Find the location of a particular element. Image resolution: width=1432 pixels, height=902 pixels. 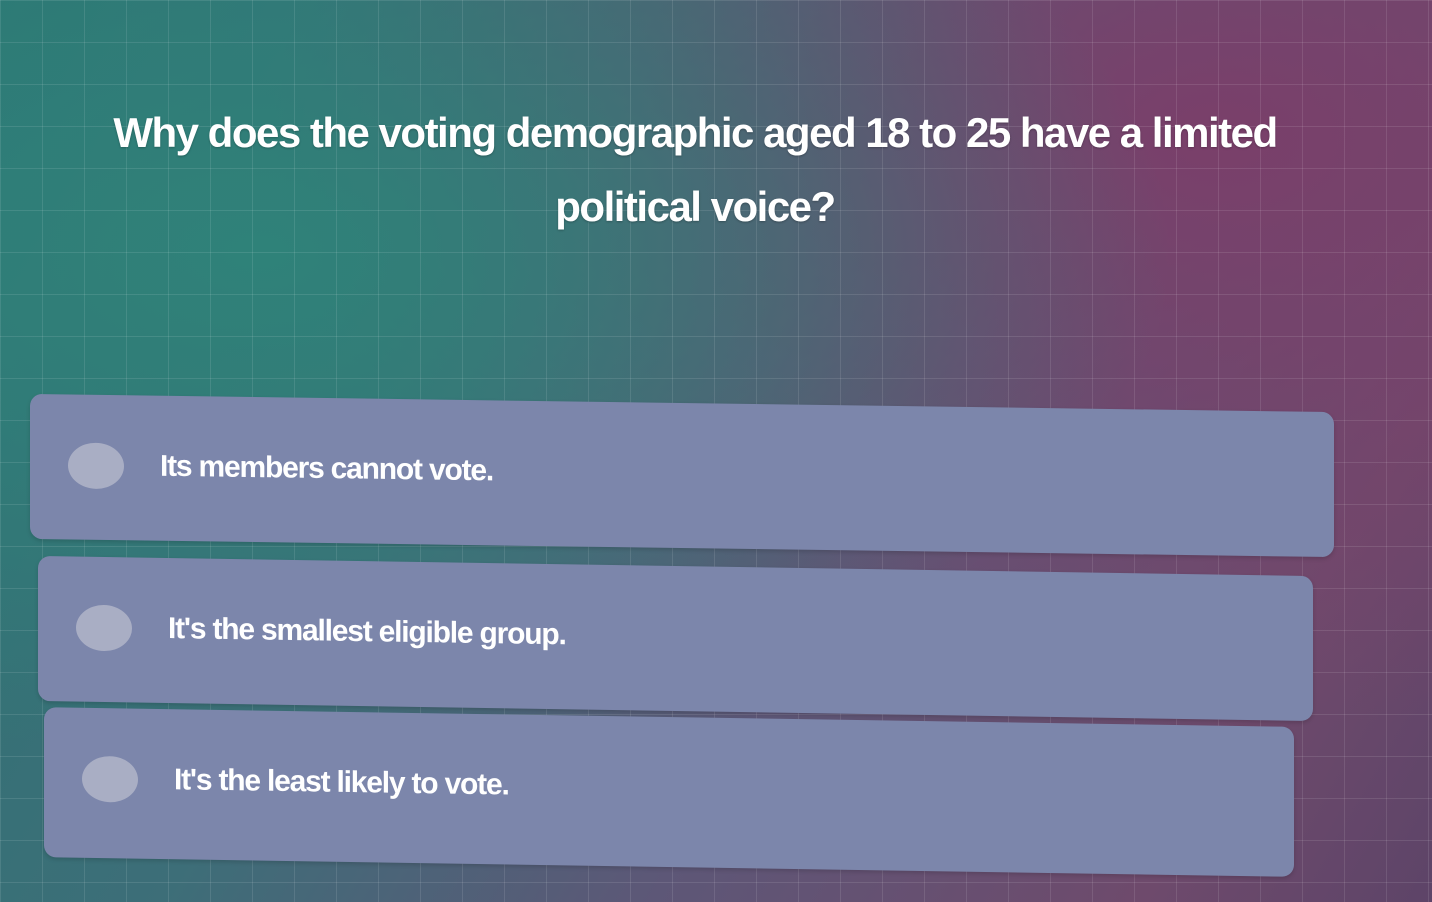

answer-option-label: It's the least likely to vote. is located at coordinates (341, 782).